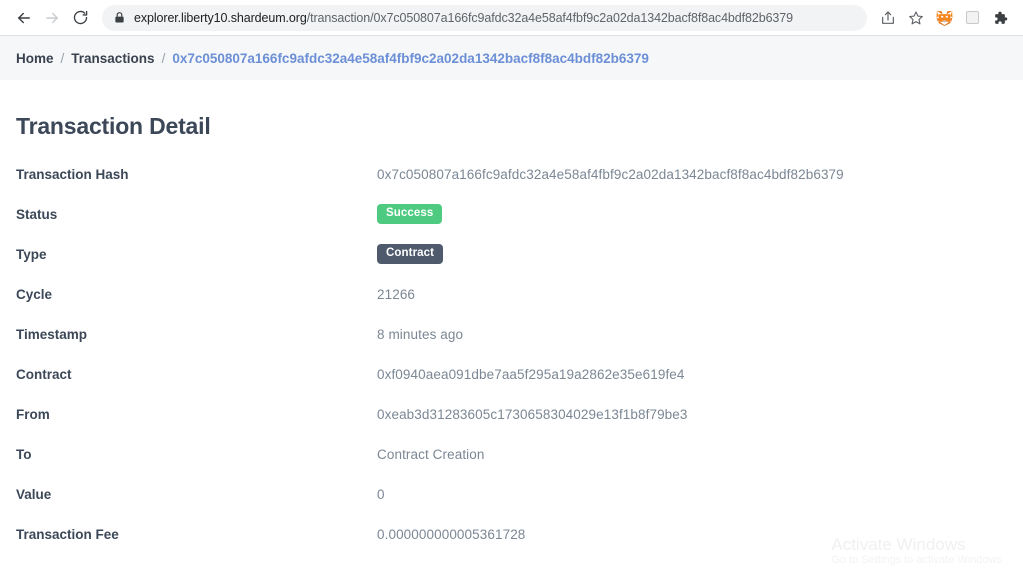 This screenshot has width=1023, height=569. Describe the element at coordinates (67, 534) in the screenshot. I see `row-label: Transaction Fee` at that location.